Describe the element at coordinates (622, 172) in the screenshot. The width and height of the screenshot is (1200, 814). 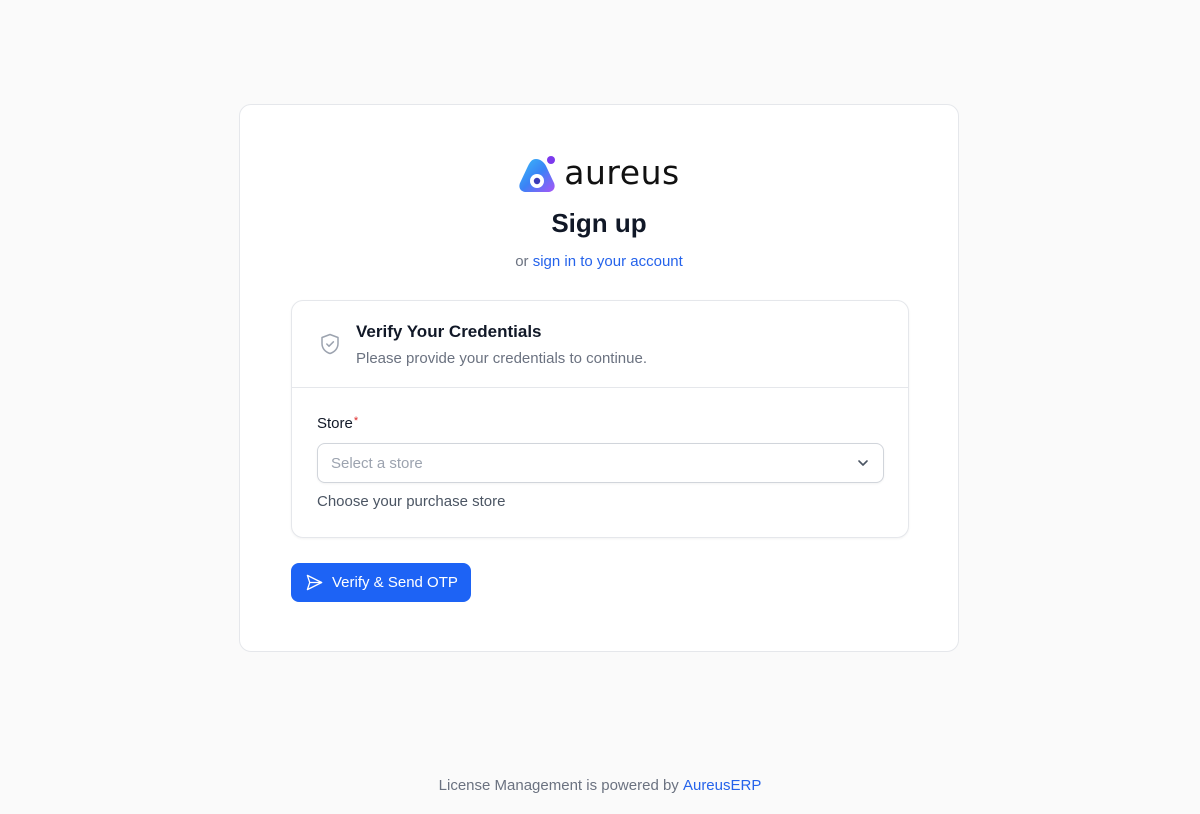
I see `brand-name: aureus` at that location.